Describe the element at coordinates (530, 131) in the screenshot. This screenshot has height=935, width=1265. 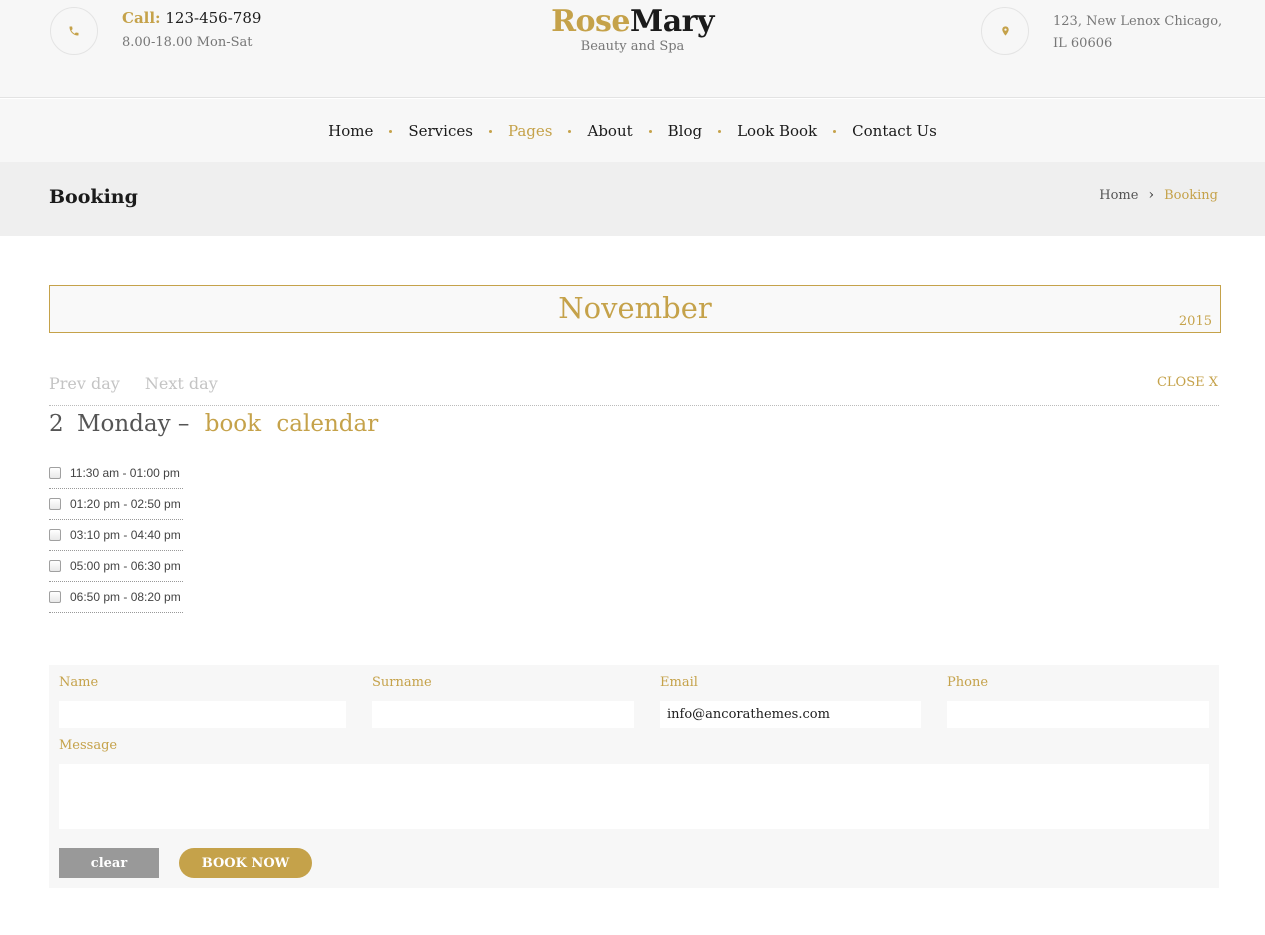
I see `nav-item-pages: Pages` at that location.